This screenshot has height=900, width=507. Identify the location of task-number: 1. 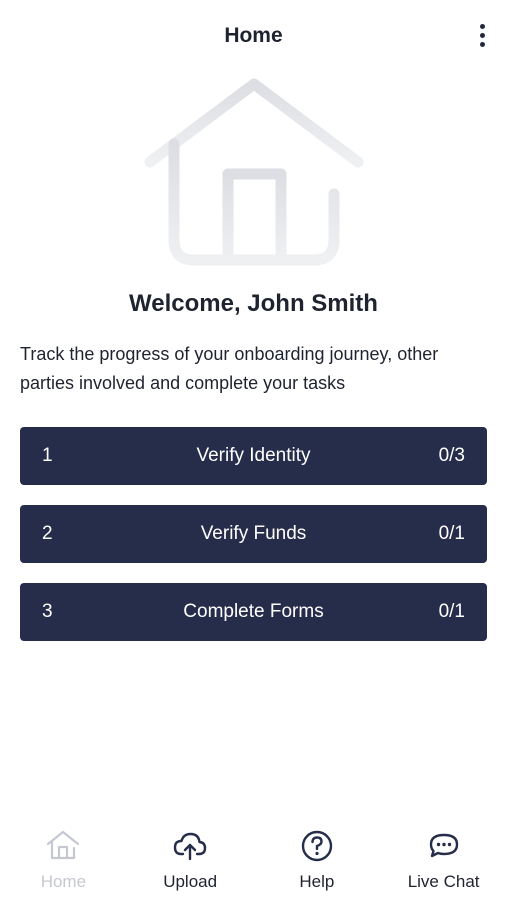
(47, 455).